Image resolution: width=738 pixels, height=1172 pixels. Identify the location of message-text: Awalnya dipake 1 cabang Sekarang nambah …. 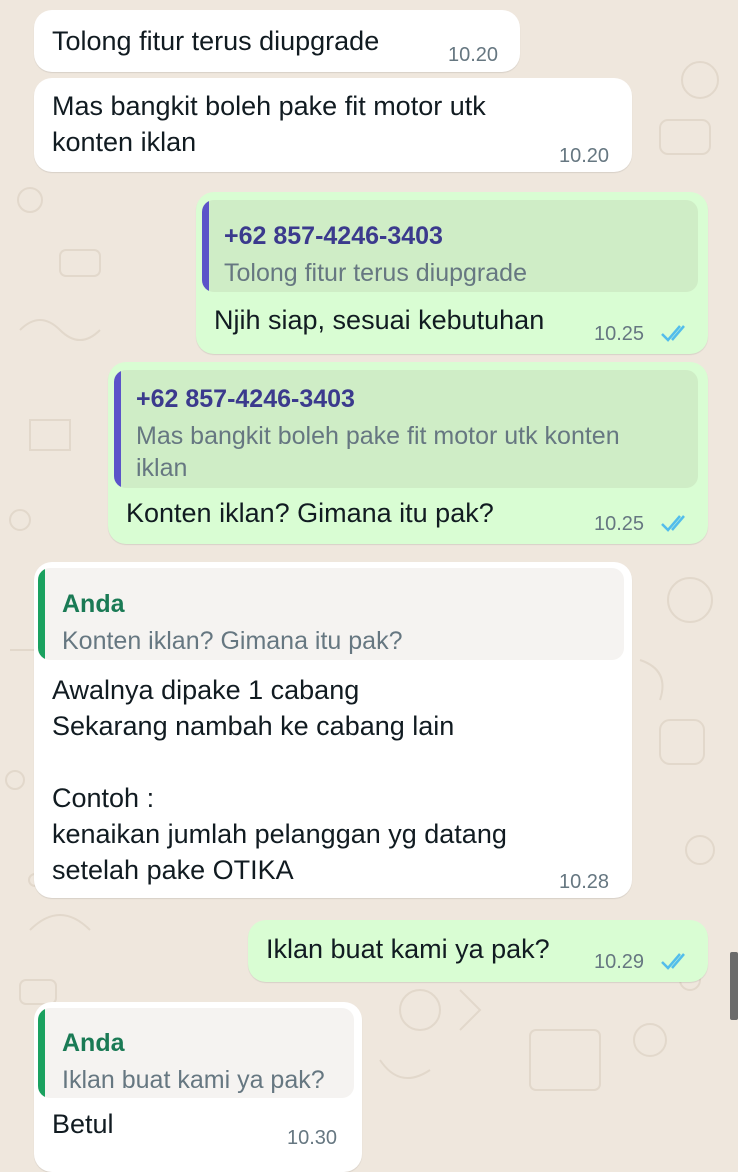
(279, 780).